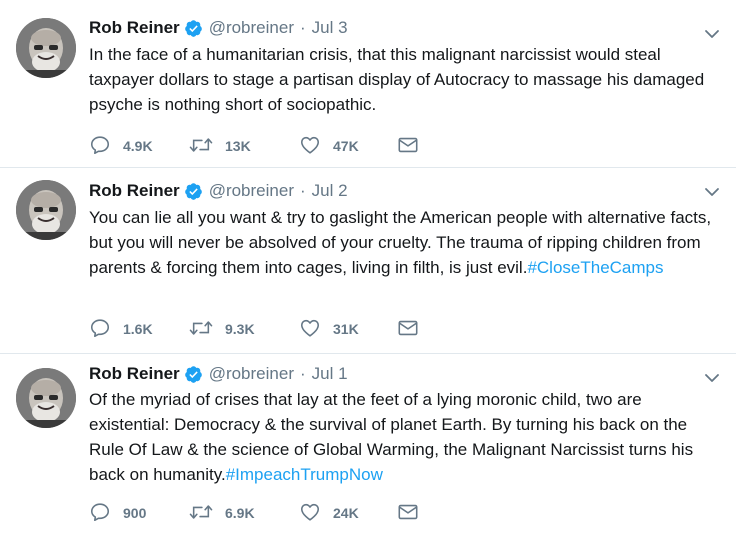  I want to click on like-button: 31K, so click(348, 329).